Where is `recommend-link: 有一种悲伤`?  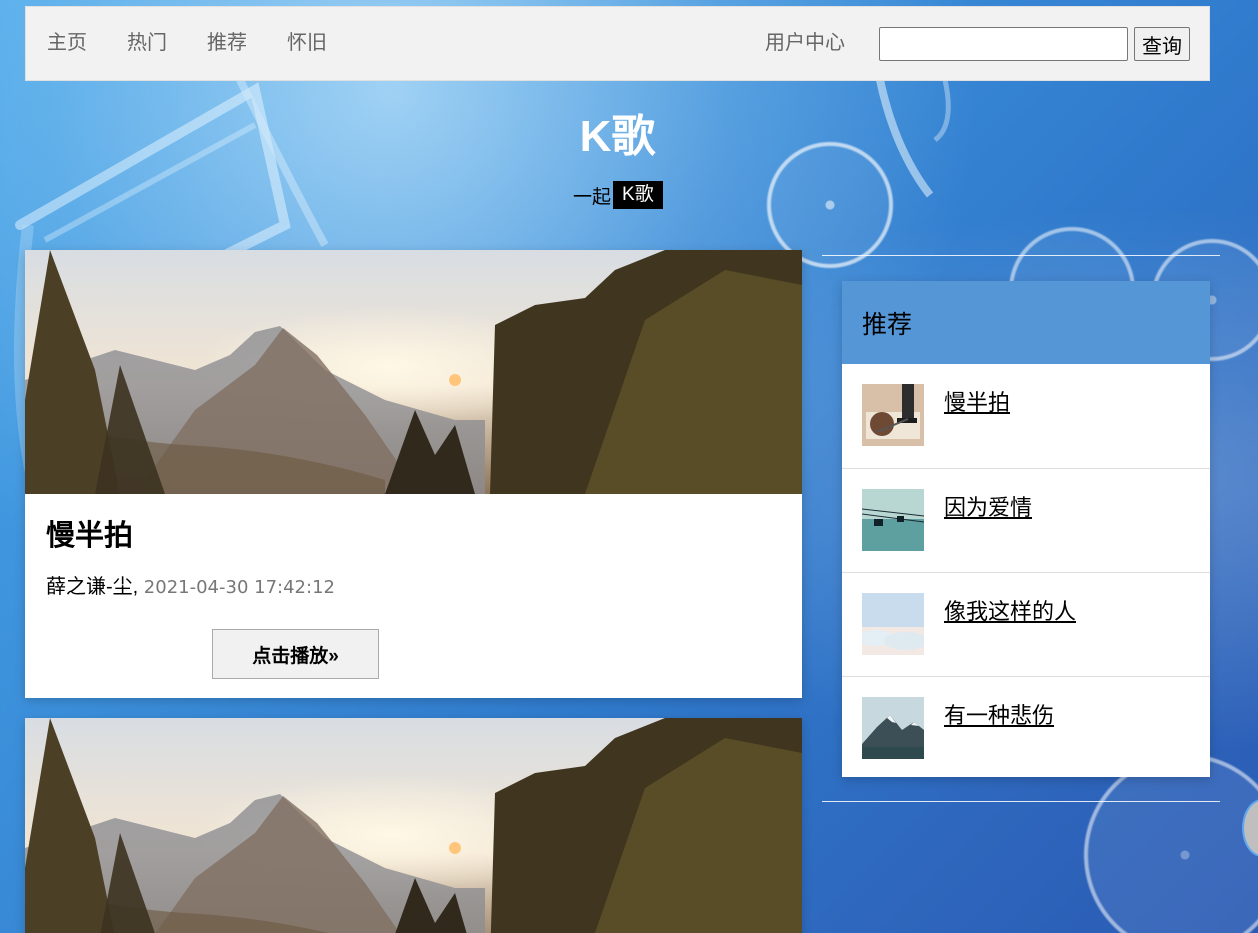
recommend-link: 有一种悲伤 is located at coordinates (999, 714).